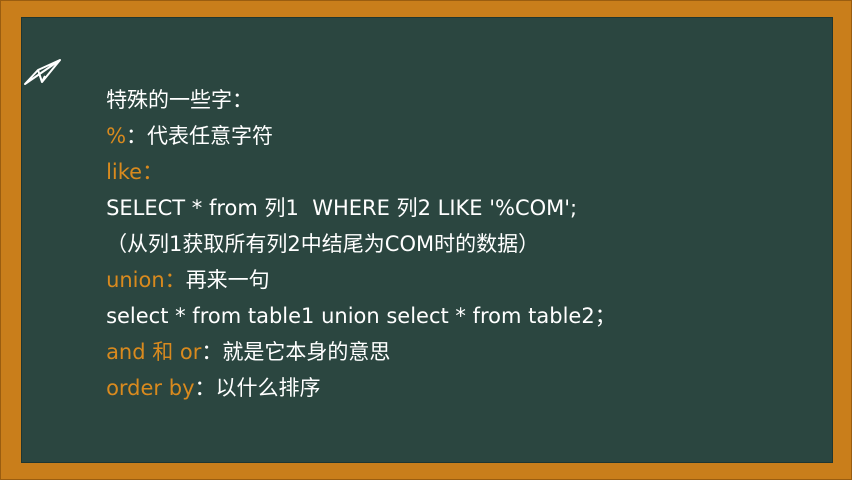  I want to click on paper-plane-icon, so click(42, 72).